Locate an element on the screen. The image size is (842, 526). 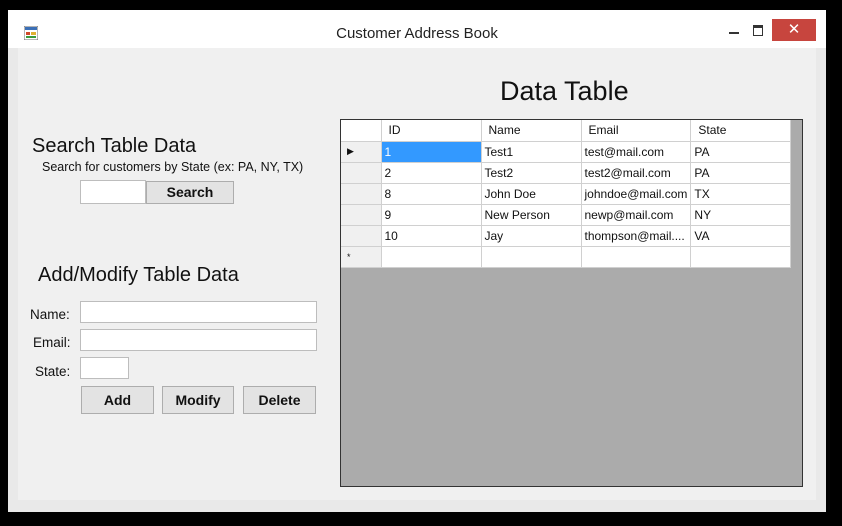
cell-name: New Person is located at coordinates (531, 215).